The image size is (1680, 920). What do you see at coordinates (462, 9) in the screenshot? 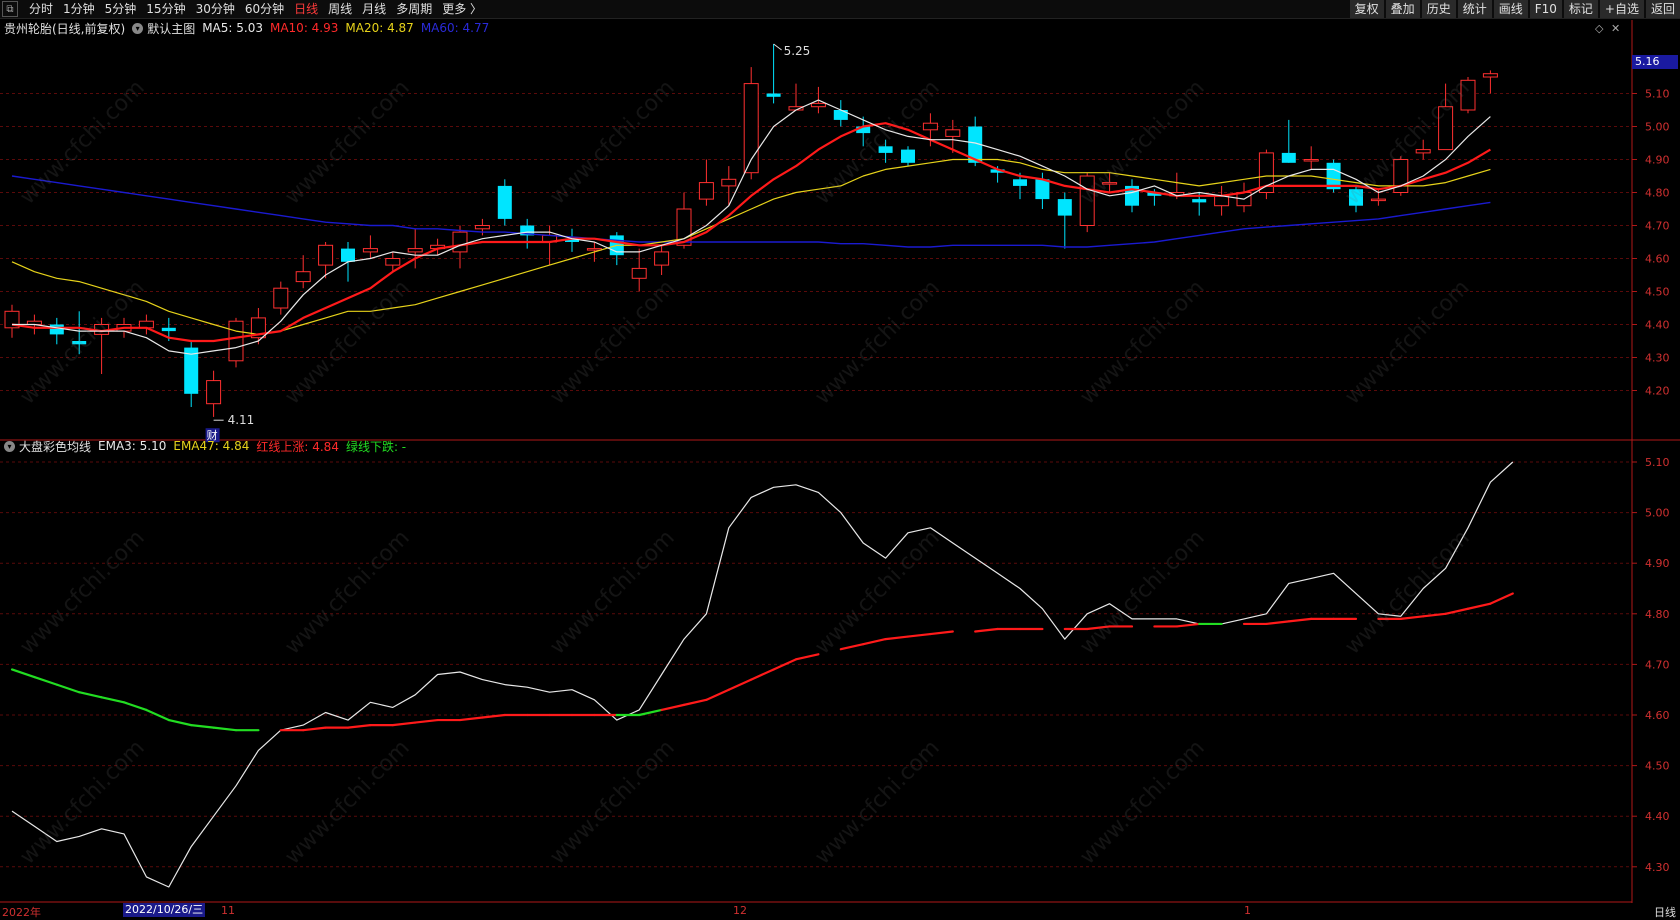
I see `period-tab-10: 更多 〉` at bounding box center [462, 9].